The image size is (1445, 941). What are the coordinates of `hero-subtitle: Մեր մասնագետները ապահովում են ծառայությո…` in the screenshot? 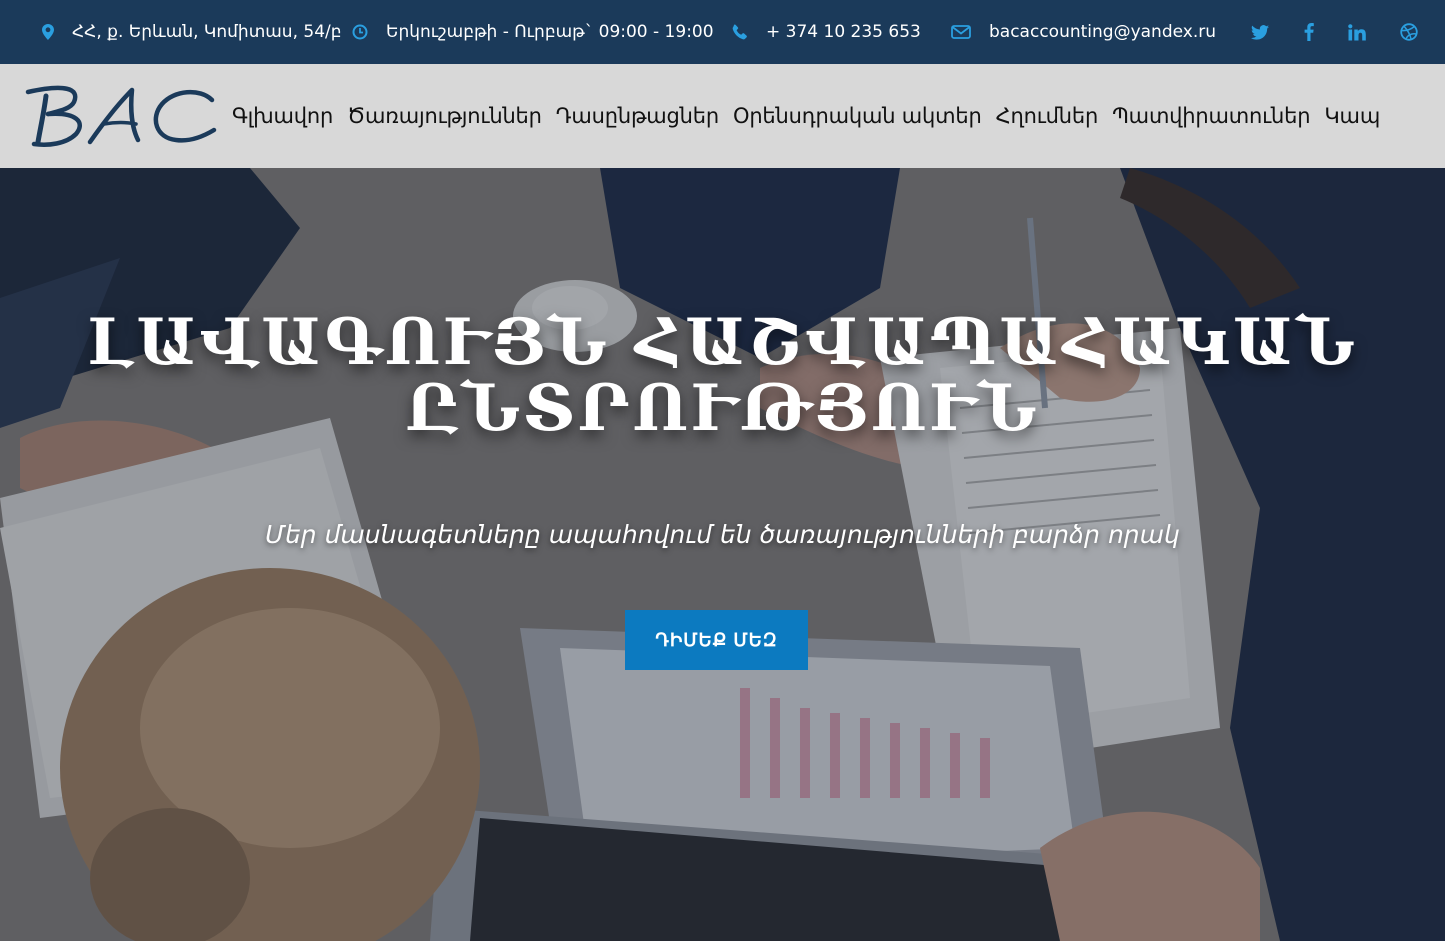 It's located at (722, 534).